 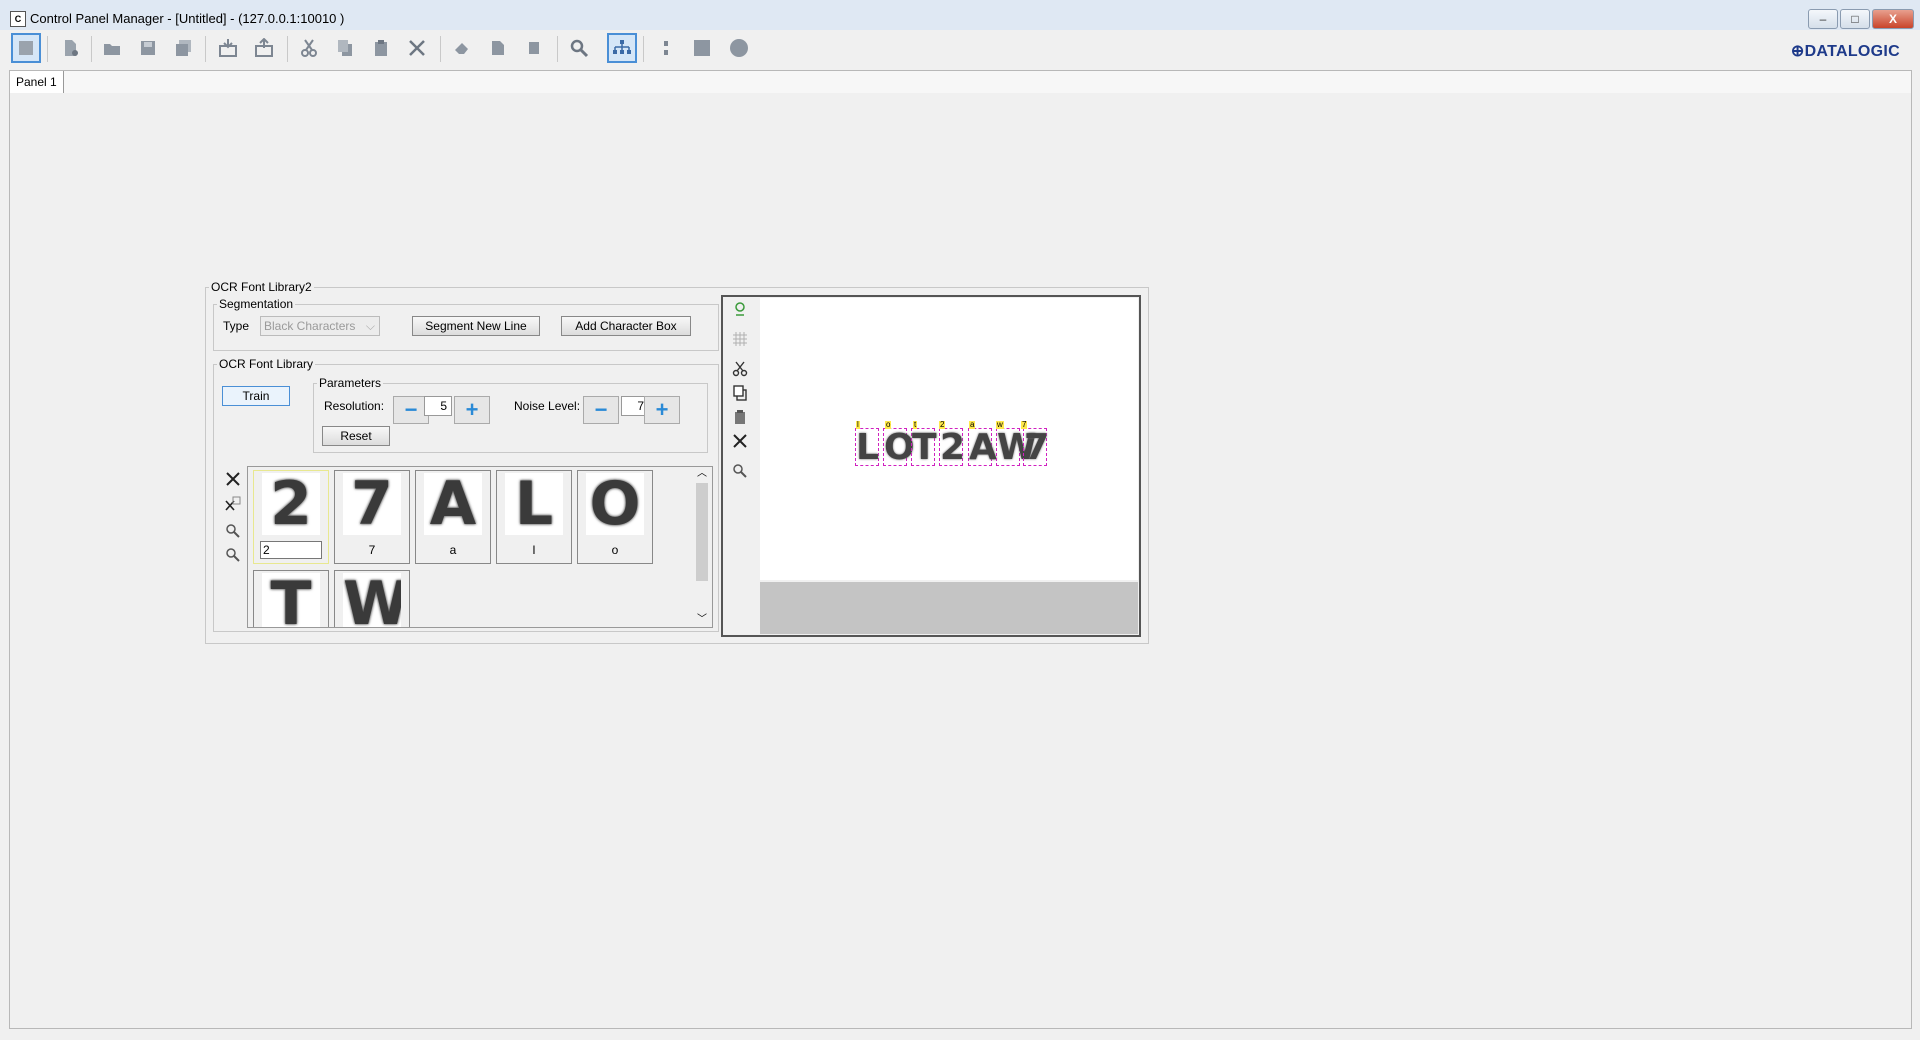 What do you see at coordinates (233, 504) in the screenshot?
I see `delete-copy-icon` at bounding box center [233, 504].